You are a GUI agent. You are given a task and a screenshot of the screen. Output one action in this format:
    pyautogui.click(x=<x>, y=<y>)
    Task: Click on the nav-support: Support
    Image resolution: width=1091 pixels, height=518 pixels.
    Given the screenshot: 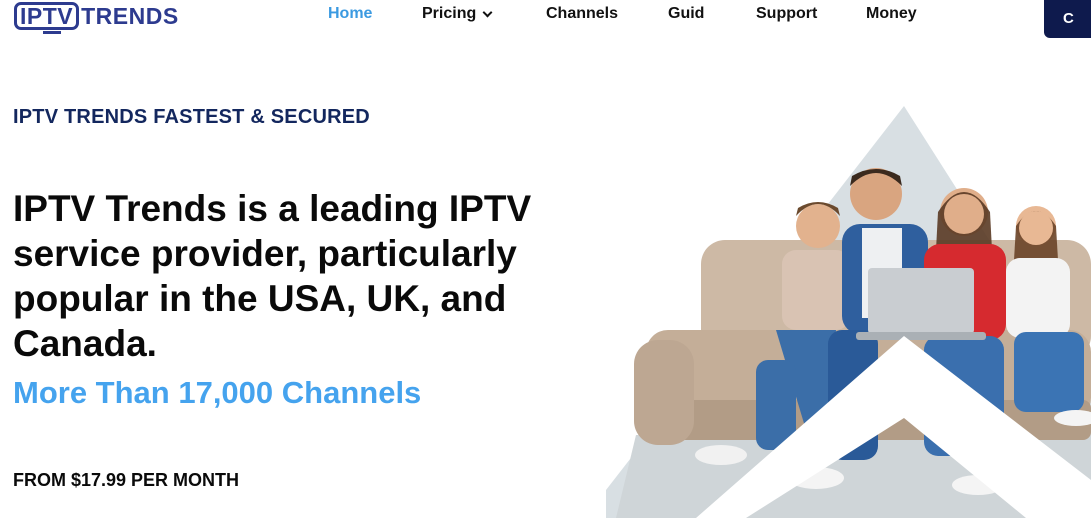 What is the action you would take?
    pyautogui.click(x=786, y=14)
    